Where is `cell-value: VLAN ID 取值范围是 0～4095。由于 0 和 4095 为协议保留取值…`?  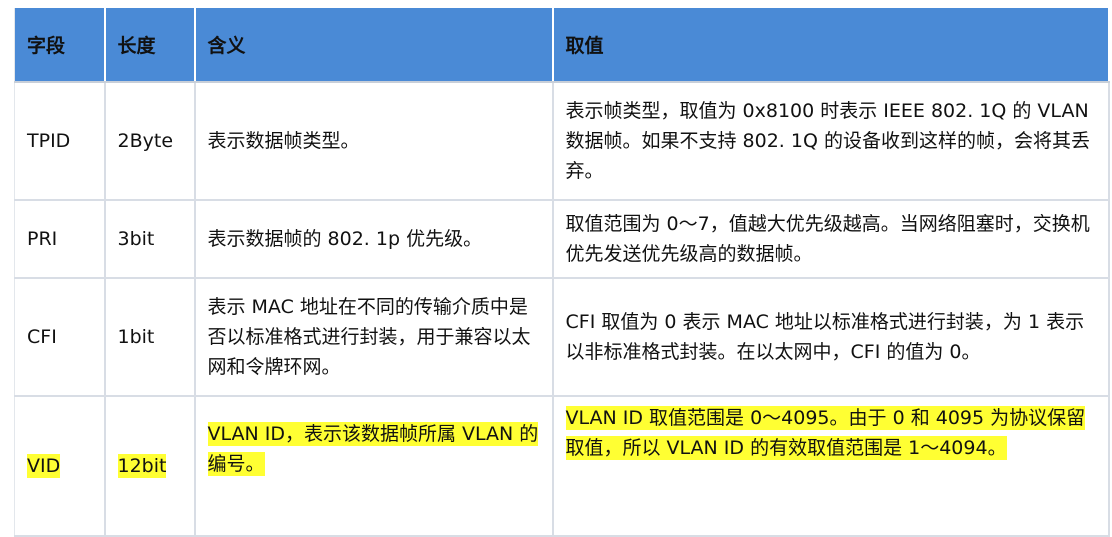
cell-value: VLAN ID 取值范围是 0～4095。由于 0 和 4095 为协议保留取值… is located at coordinates (831, 466).